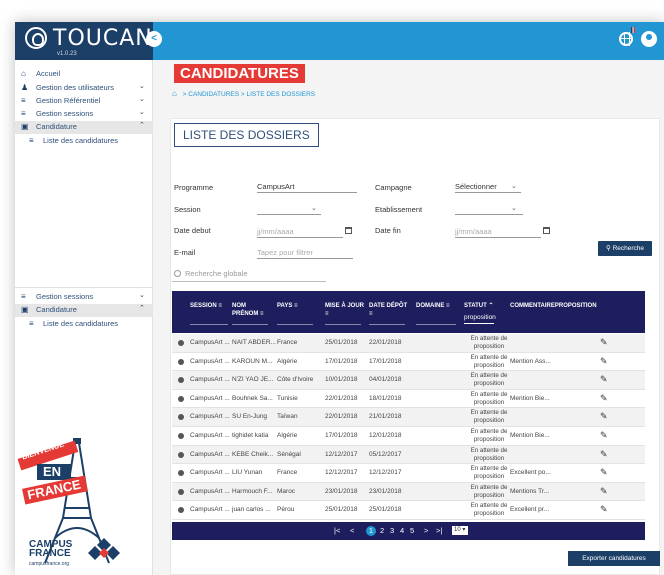 The image size is (664, 575). What do you see at coordinates (480, 317) in the screenshot?
I see `statut-filter-input: proposition` at bounding box center [480, 317].